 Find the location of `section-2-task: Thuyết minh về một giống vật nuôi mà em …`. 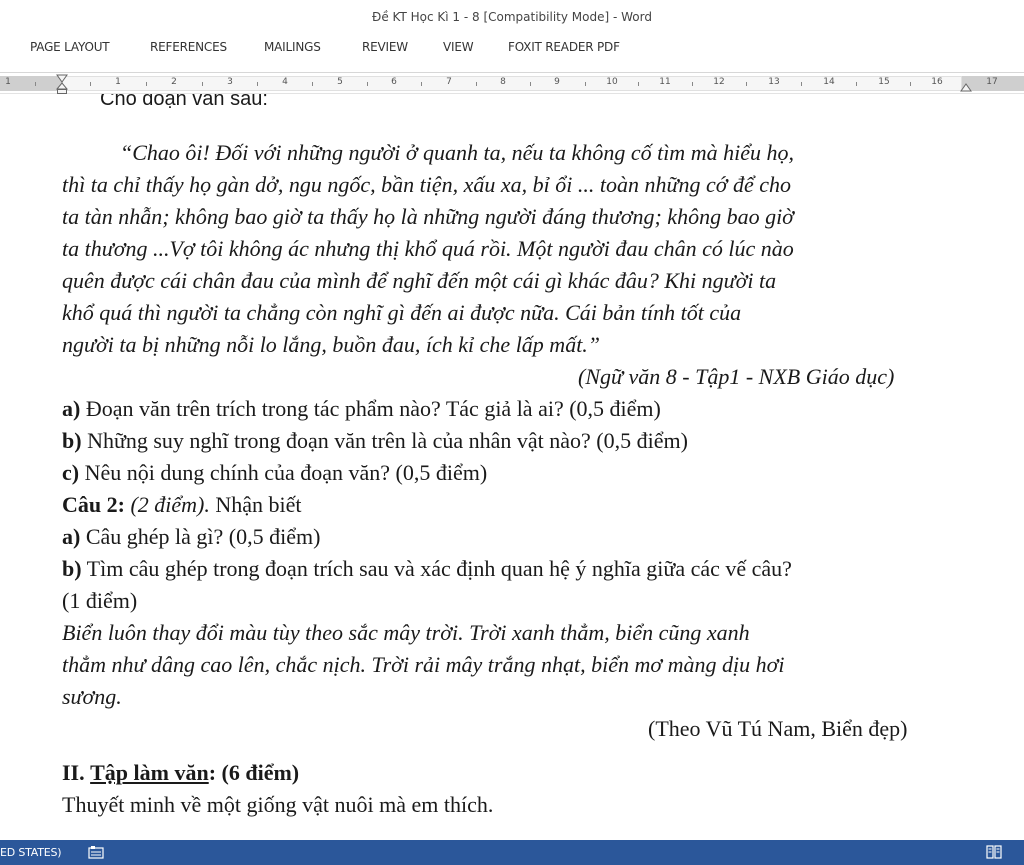

section-2-task: Thuyết minh về một giống vật nuôi mà em … is located at coordinates (278, 804).